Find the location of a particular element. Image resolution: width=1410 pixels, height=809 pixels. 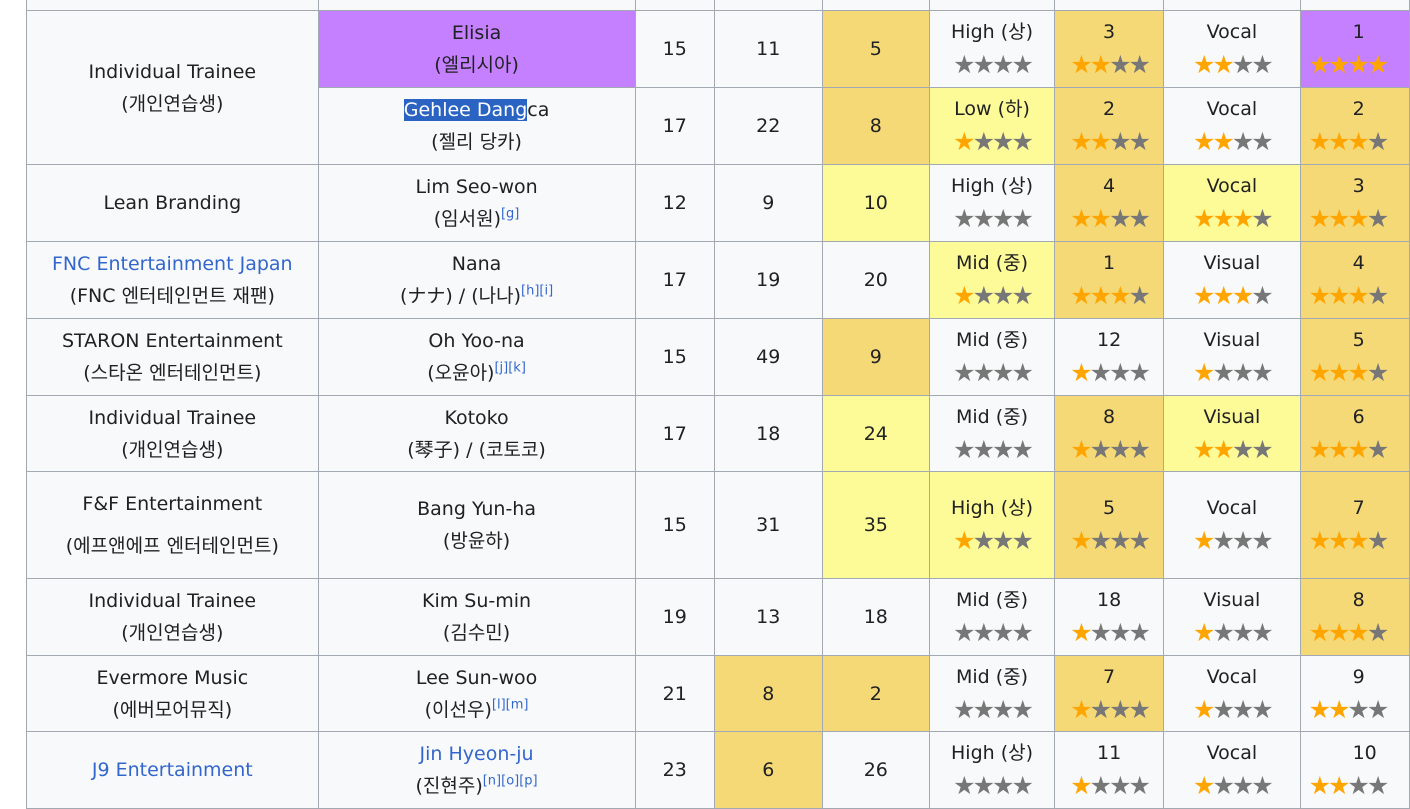

selected-text: Gehlee Dang is located at coordinates (465, 110).